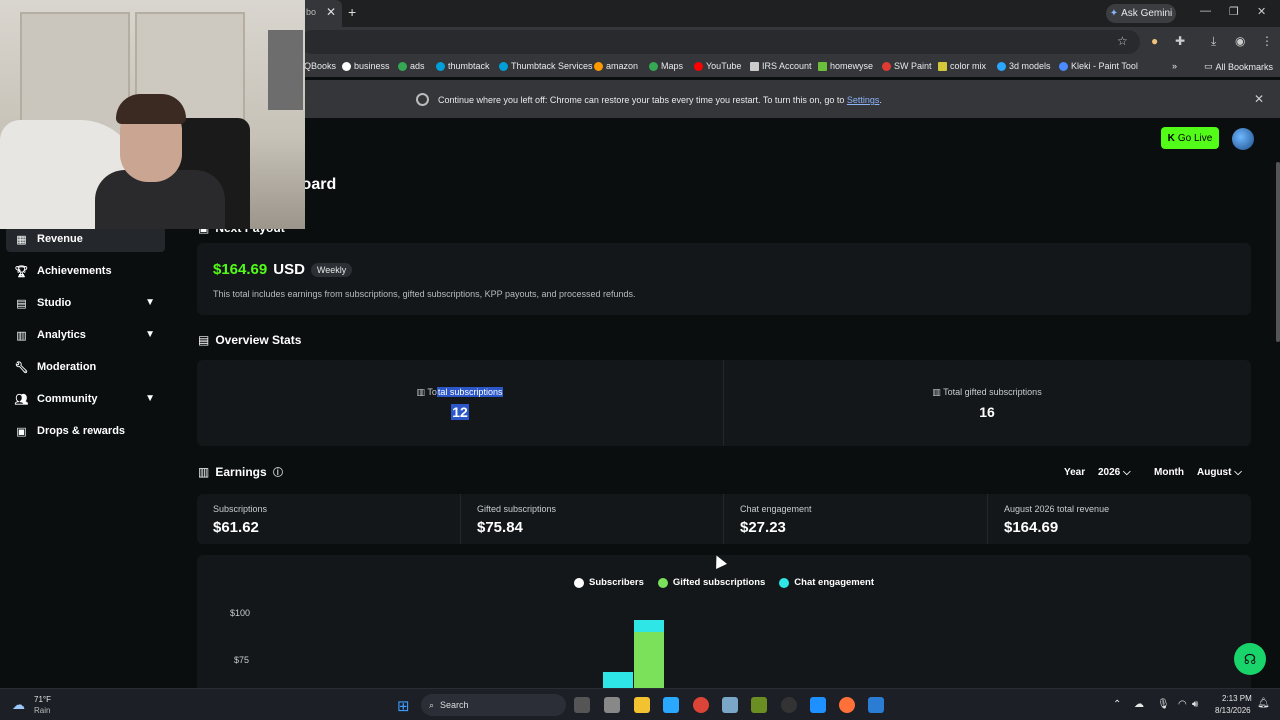 The width and height of the screenshot is (1280, 720). Describe the element at coordinates (649, 626) in the screenshot. I see `chart-bar-chat-top` at that location.